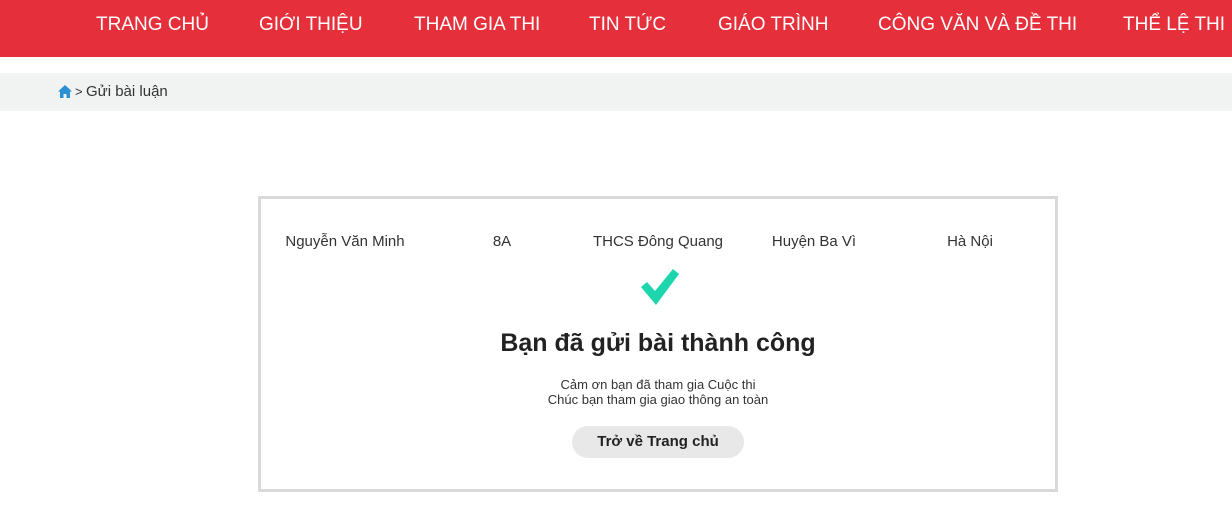 This screenshot has height=522, width=1232. What do you see at coordinates (658, 442) in the screenshot?
I see `back-to-home-button: Trở về Trang chủ` at bounding box center [658, 442].